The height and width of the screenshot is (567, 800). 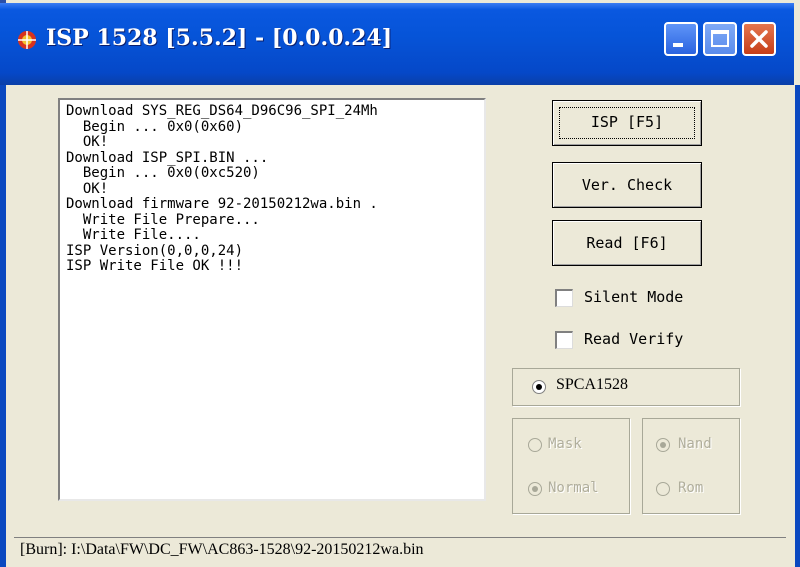 What do you see at coordinates (681, 39) in the screenshot?
I see `minimize-button` at bounding box center [681, 39].